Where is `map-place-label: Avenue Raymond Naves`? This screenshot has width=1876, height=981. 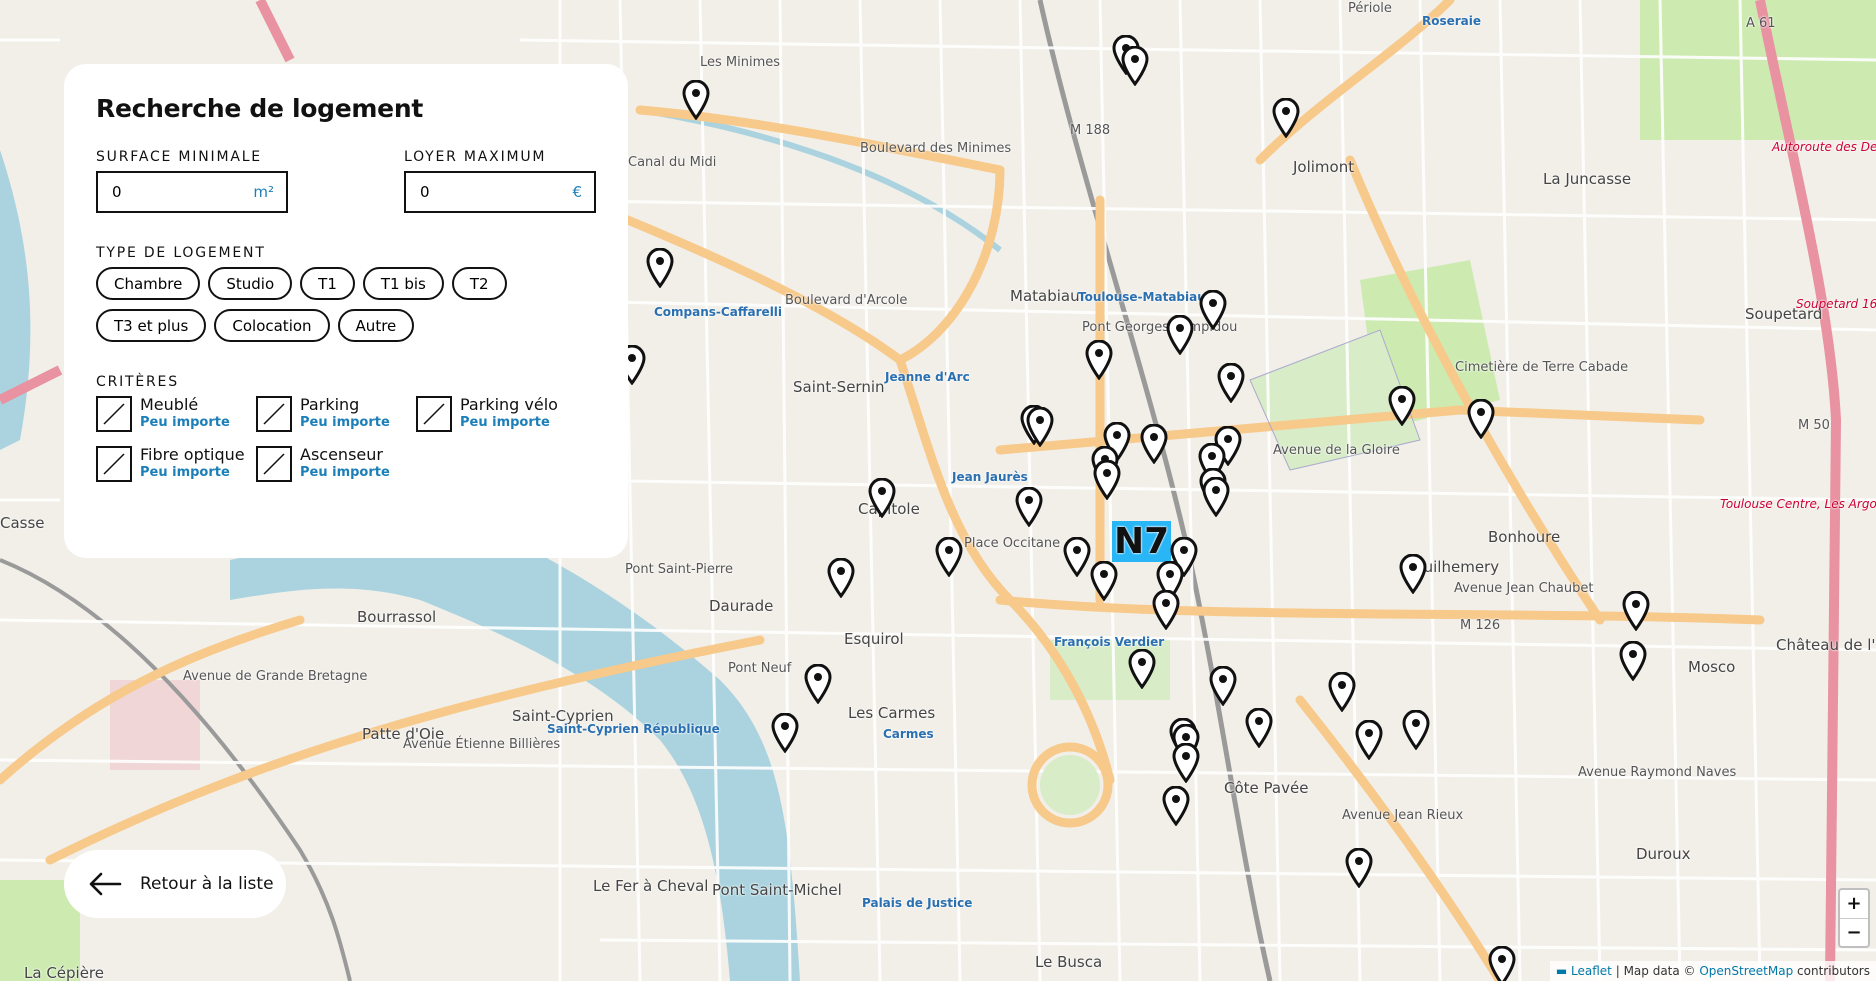 map-place-label: Avenue Raymond Naves is located at coordinates (1657, 772).